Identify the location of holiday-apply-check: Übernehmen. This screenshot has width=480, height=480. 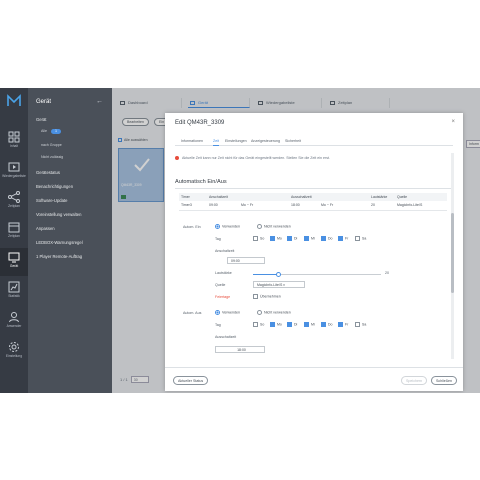
(267, 296).